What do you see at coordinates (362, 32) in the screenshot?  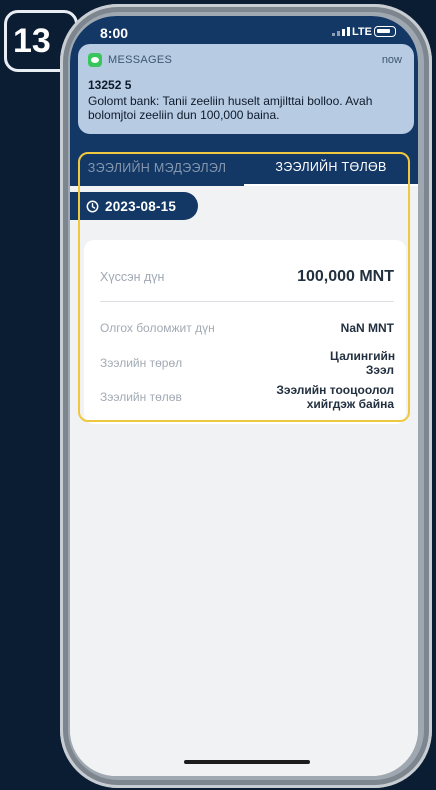 I see `network-label: LTE` at bounding box center [362, 32].